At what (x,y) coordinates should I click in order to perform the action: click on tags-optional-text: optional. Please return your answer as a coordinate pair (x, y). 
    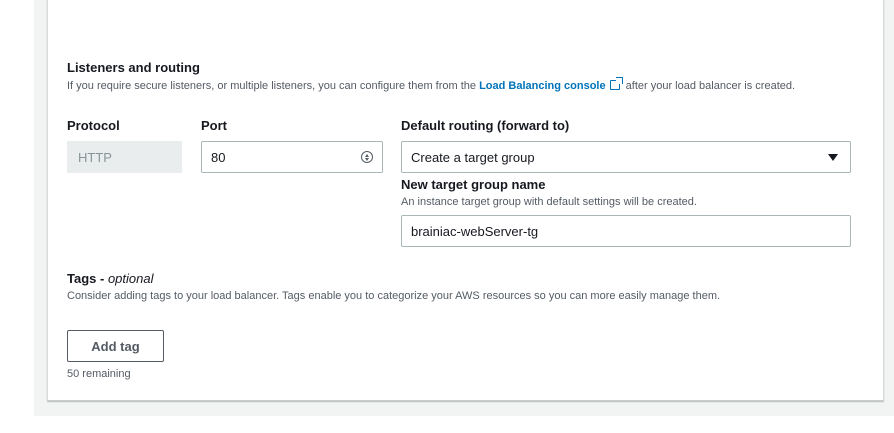
    Looking at the image, I should click on (130, 278).